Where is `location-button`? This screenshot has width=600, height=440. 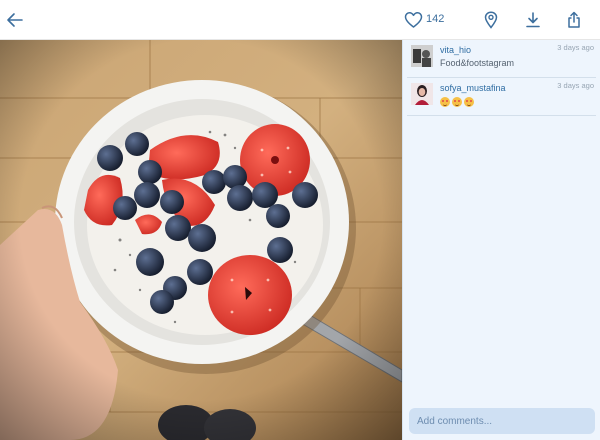
location-button is located at coordinates (491, 20).